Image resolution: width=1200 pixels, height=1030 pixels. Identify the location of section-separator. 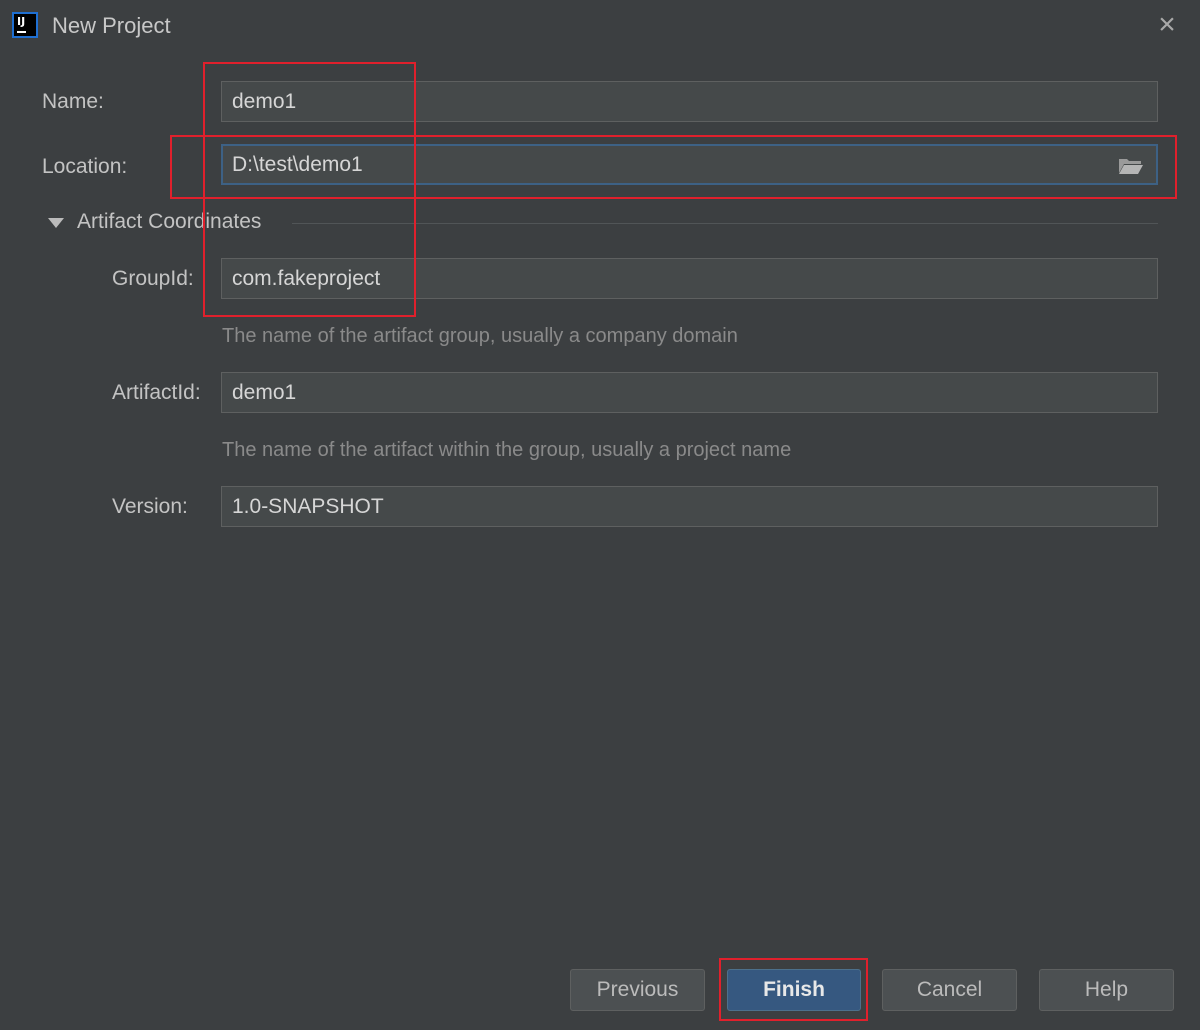
(725, 223).